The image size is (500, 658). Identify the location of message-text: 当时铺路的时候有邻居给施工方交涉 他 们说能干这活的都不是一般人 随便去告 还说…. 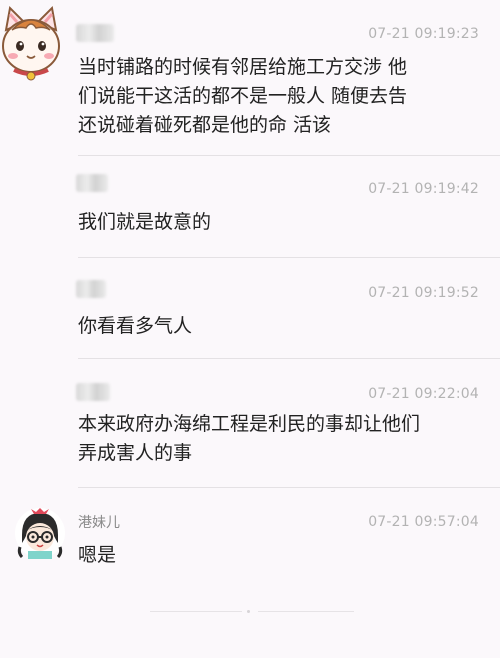
(243, 96).